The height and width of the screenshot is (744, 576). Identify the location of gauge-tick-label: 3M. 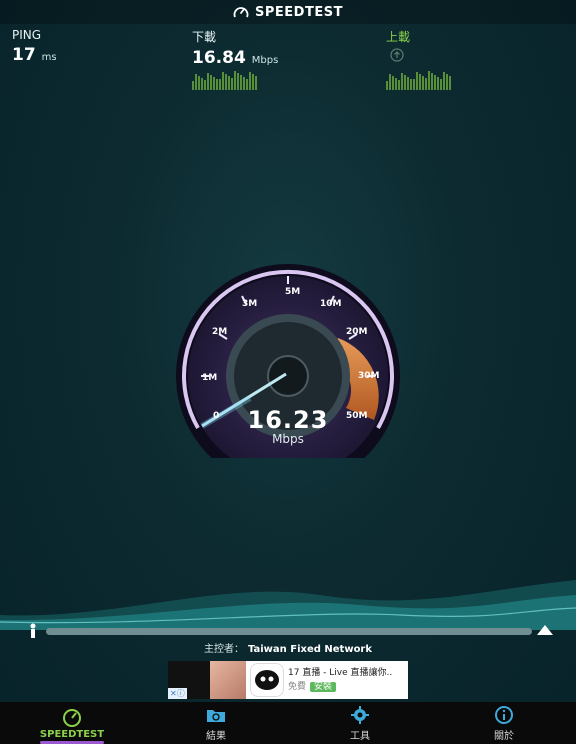
(249, 304).